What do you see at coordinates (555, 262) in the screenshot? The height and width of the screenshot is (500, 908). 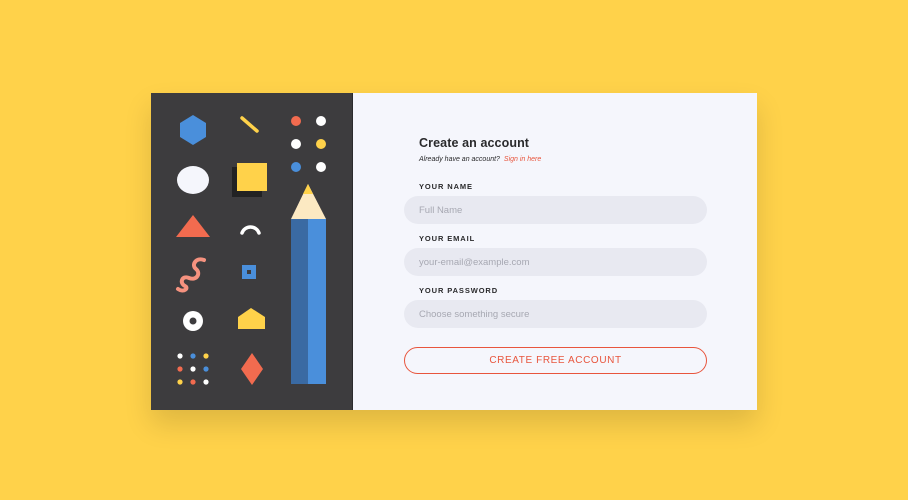 I see `email-input` at bounding box center [555, 262].